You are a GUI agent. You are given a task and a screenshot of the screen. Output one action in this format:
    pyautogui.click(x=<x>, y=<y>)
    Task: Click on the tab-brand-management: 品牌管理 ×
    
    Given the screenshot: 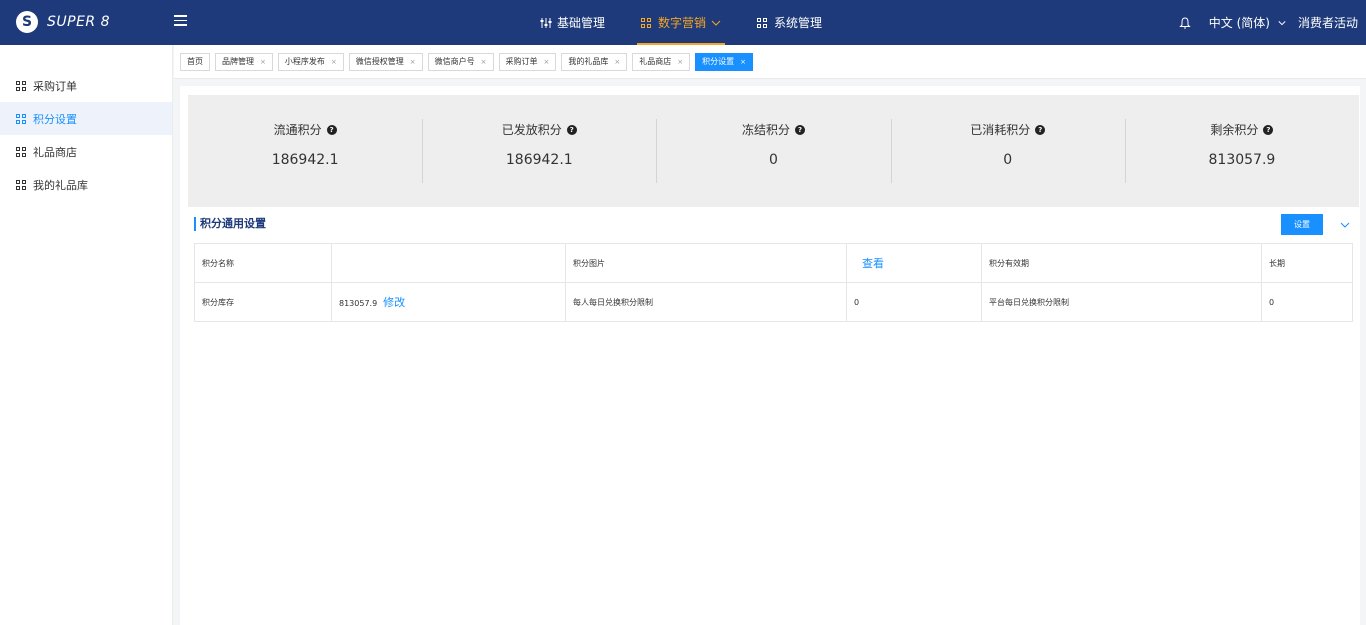 What is the action you would take?
    pyautogui.click(x=244, y=61)
    